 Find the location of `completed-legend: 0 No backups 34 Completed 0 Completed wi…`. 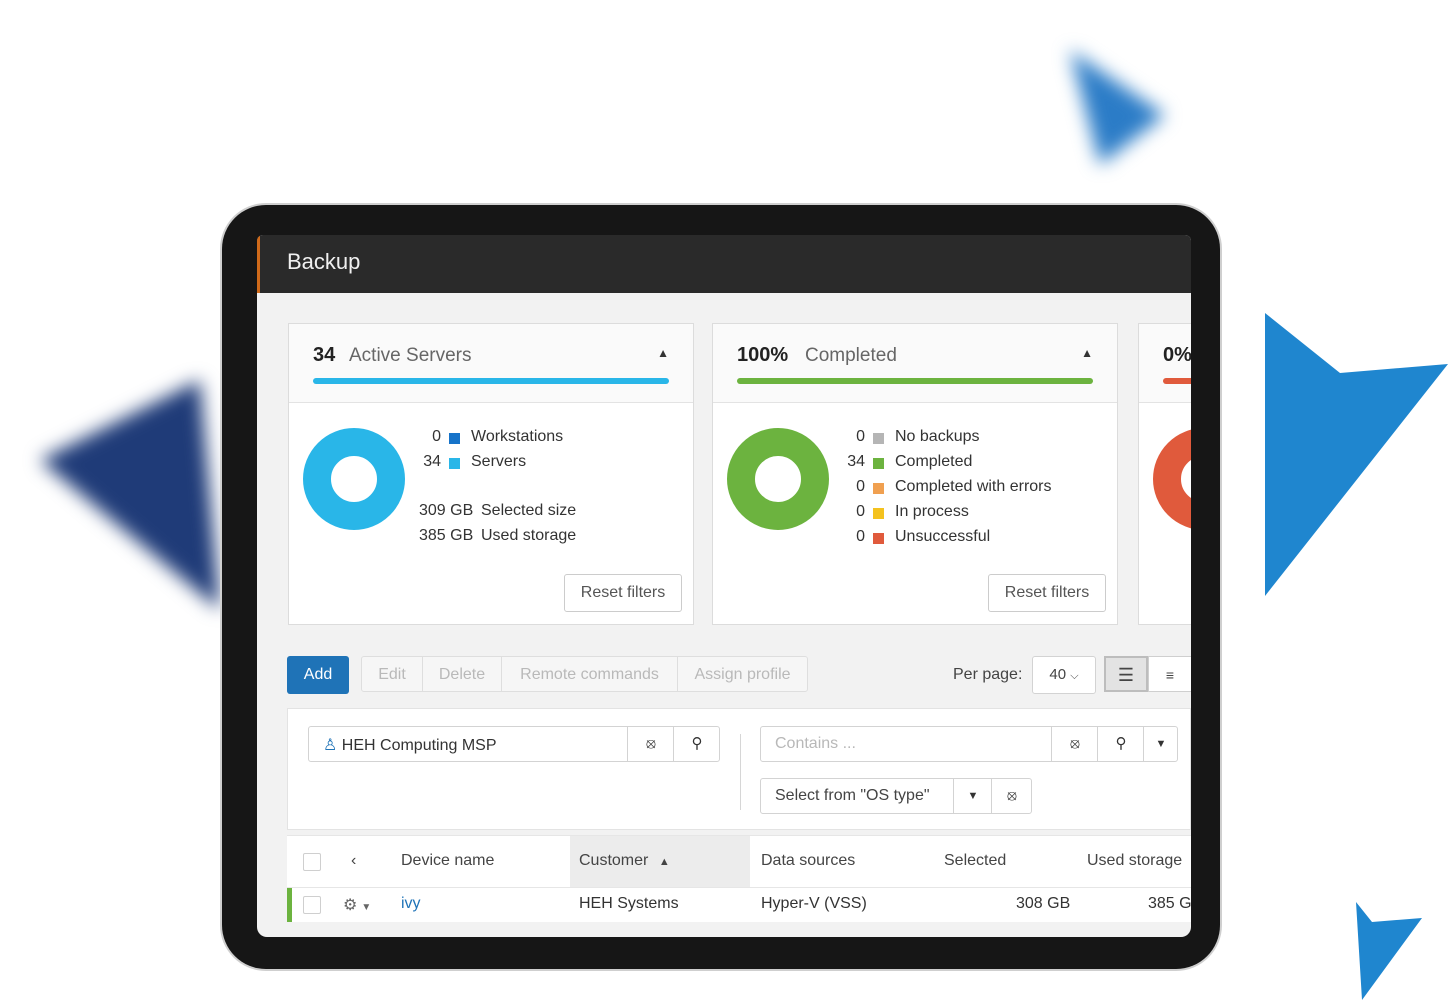

completed-legend: 0 No backups 34 Completed 0 Completed wi… is located at coordinates (967, 493).